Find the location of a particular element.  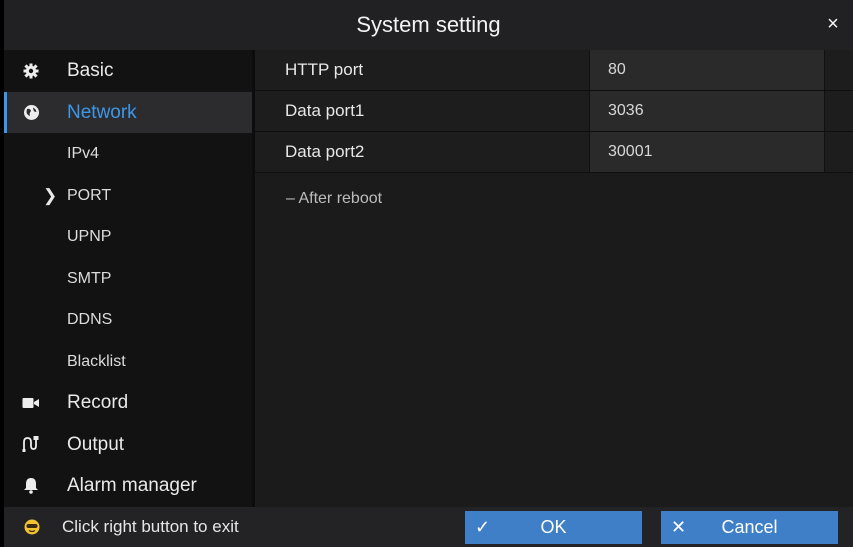

sidebar-item-label: DDNS is located at coordinates (90, 319).